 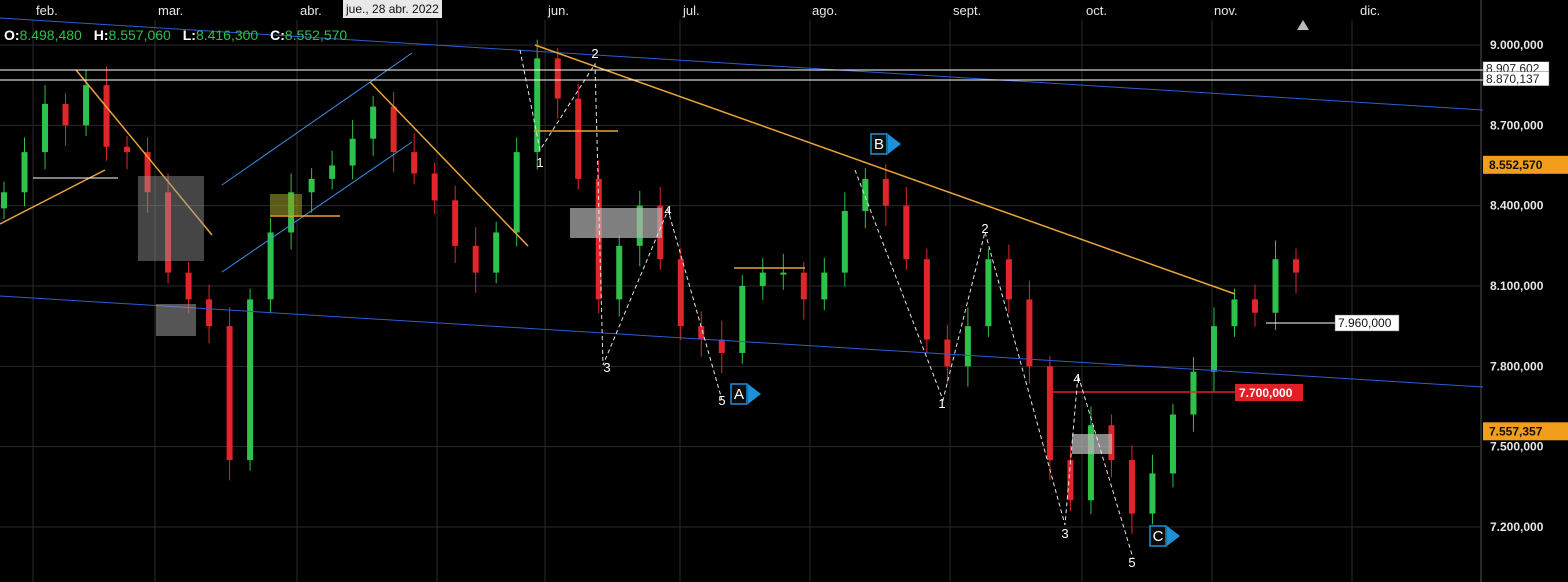 What do you see at coordinates (739, 394) in the screenshot?
I see `marker-label: A` at bounding box center [739, 394].